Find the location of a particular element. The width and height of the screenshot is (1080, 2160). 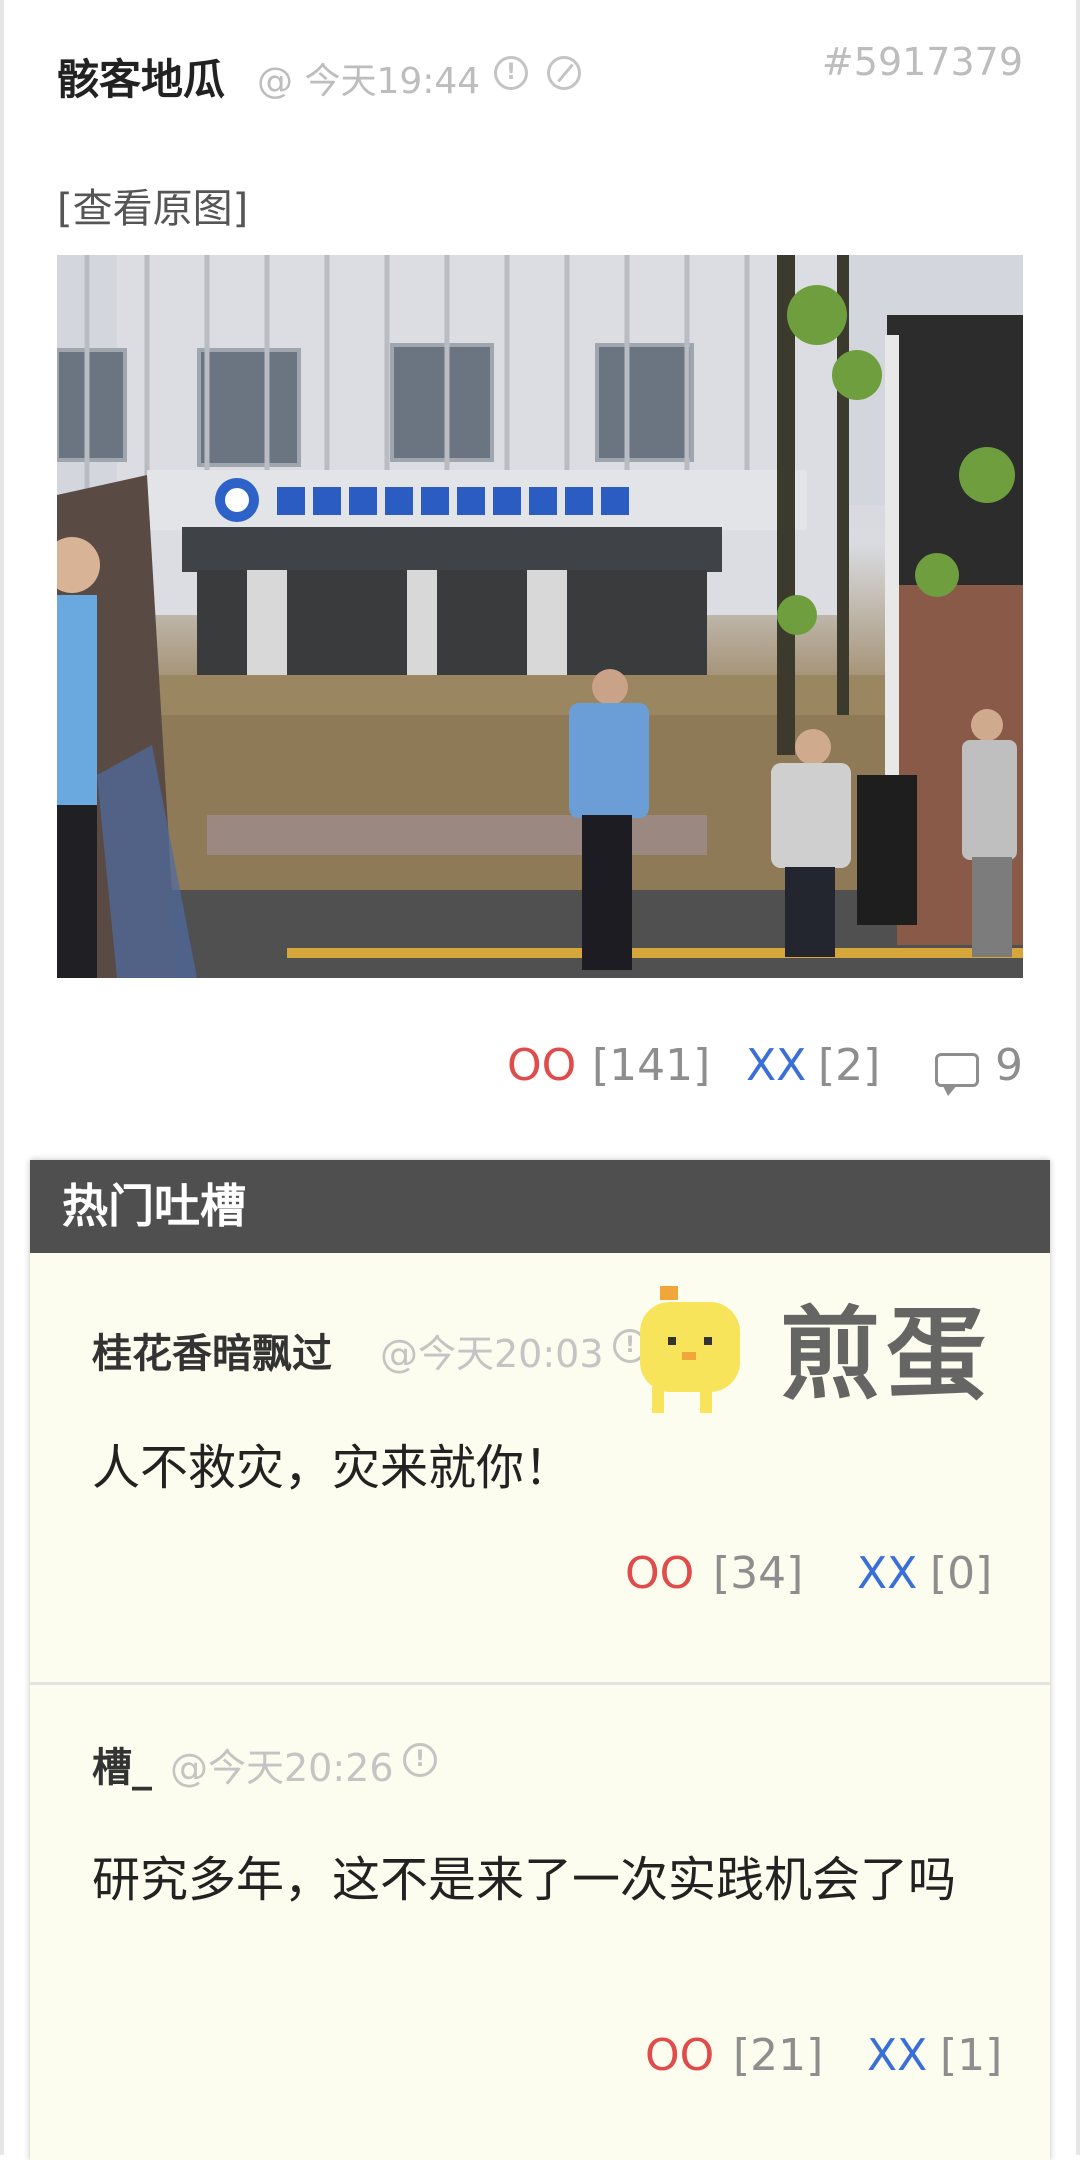

post-id: #5917379 is located at coordinates (922, 62).